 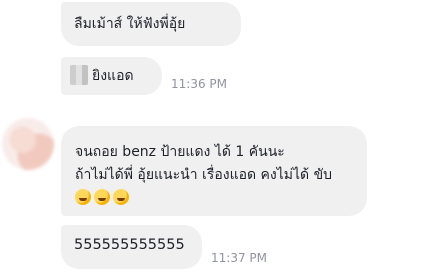 I want to click on message-text-3-line-1: จนถอย benz ป้ายแดง ได้ 1 คันนะ, so click(x=180, y=152).